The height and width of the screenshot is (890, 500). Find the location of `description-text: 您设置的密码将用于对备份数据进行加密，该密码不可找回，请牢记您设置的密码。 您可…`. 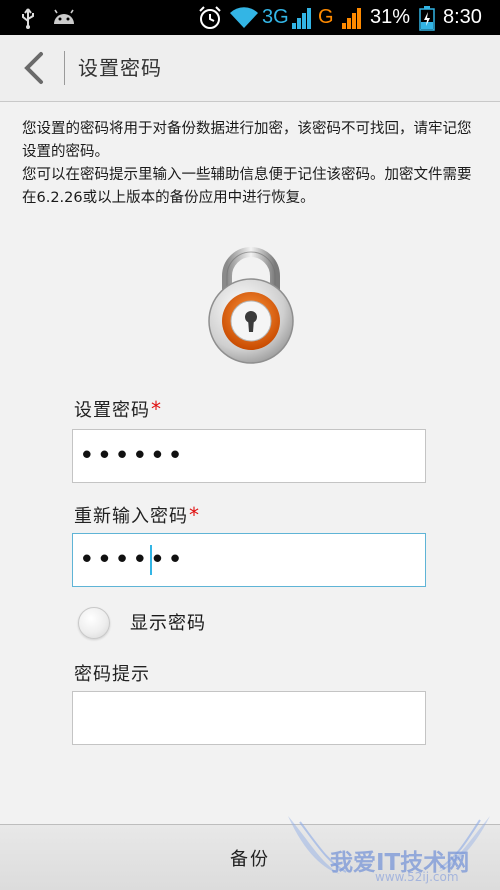

description-text: 您设置的密码将用于对备份数据进行加密，该密码不可找回，请牢记您设置的密码。 您可… is located at coordinates (252, 164).